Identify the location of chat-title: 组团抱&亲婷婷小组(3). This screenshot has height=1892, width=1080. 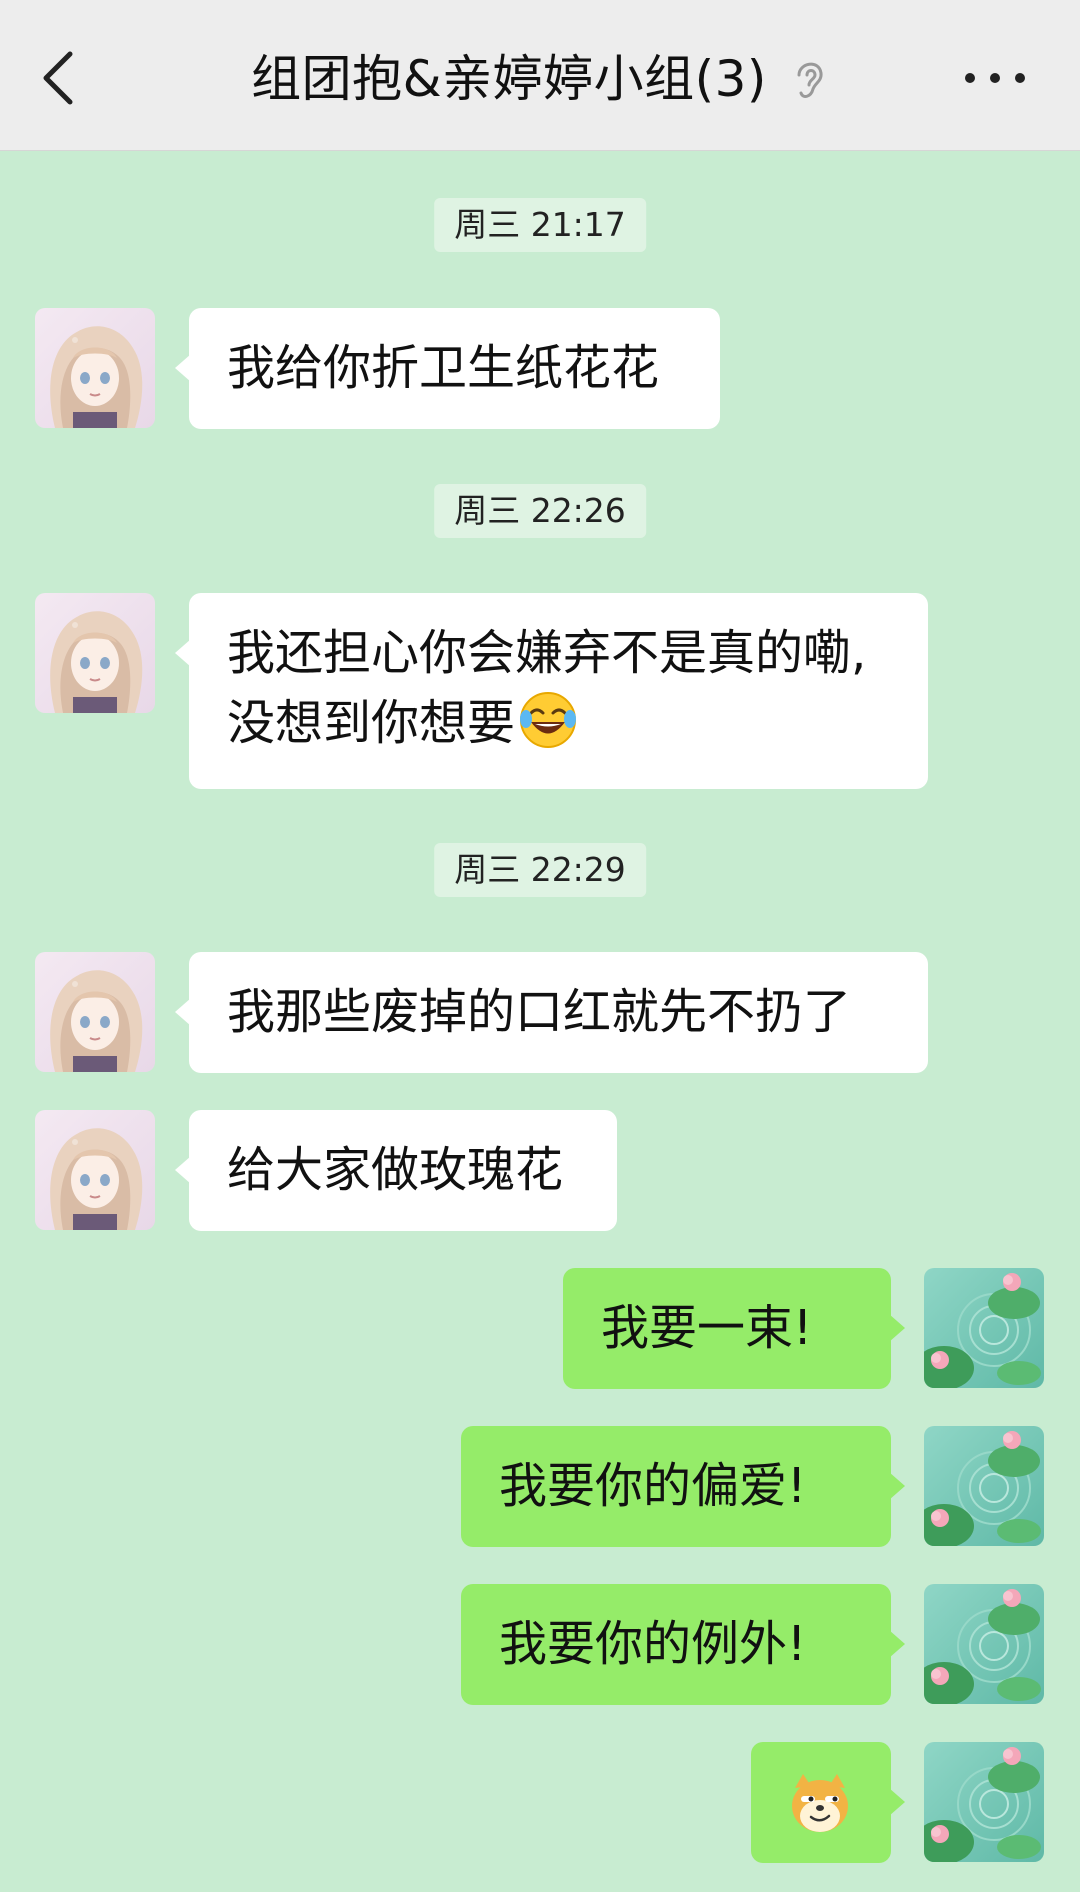
(509, 79).